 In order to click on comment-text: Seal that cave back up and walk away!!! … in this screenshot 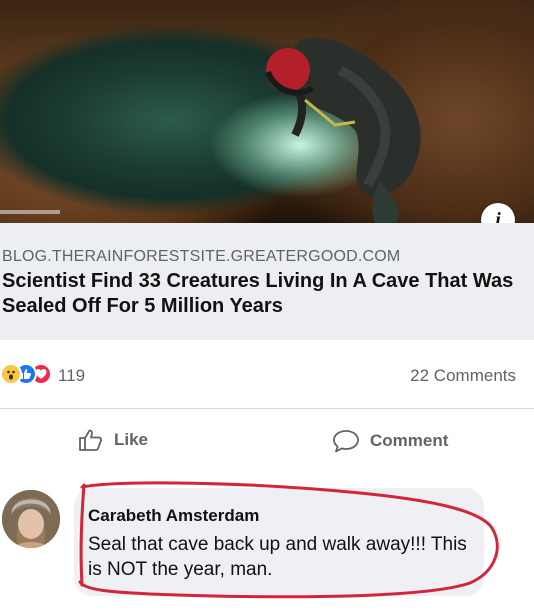, I will do `click(277, 557)`.